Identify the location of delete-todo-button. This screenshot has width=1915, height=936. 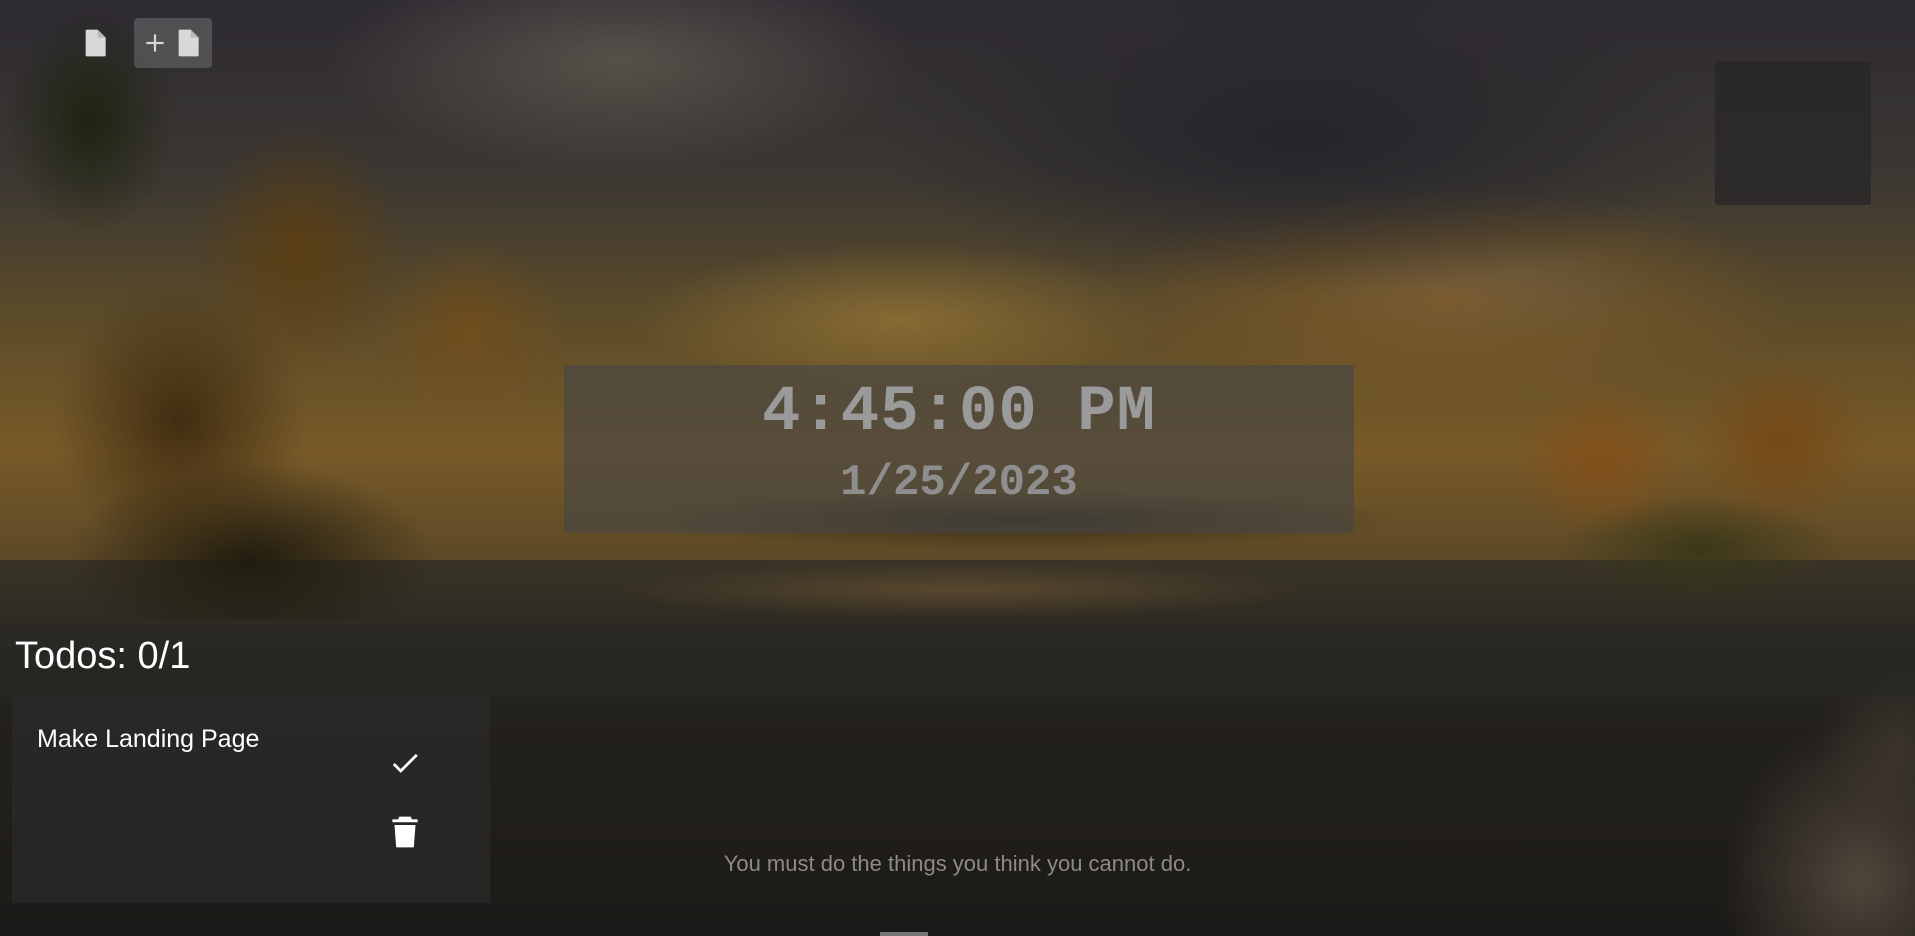
(405, 832).